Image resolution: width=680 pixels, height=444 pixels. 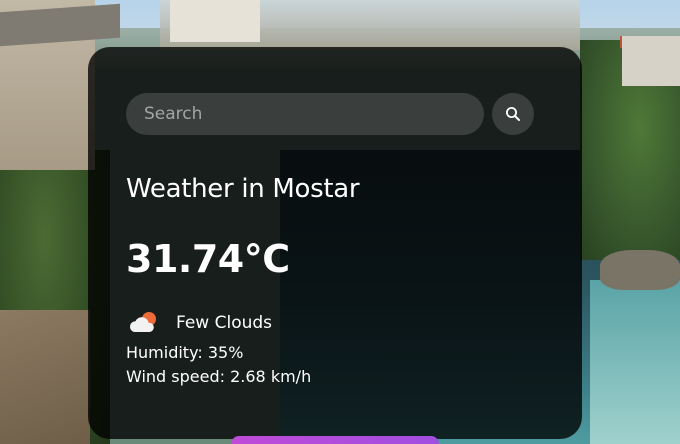 What do you see at coordinates (185, 352) in the screenshot?
I see `humidity: Humidity: 35%` at bounding box center [185, 352].